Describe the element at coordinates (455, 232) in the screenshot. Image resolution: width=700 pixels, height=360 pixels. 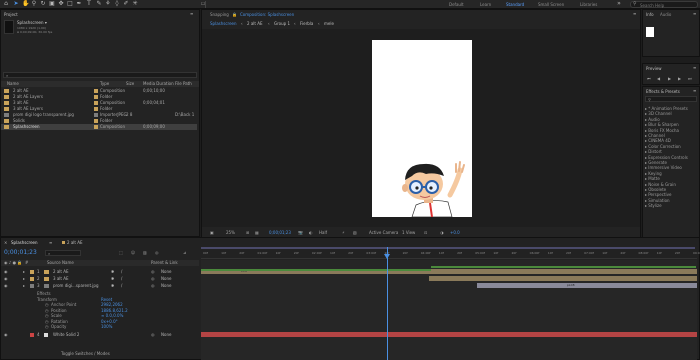
I see `exposure-value: +0.0` at that location.